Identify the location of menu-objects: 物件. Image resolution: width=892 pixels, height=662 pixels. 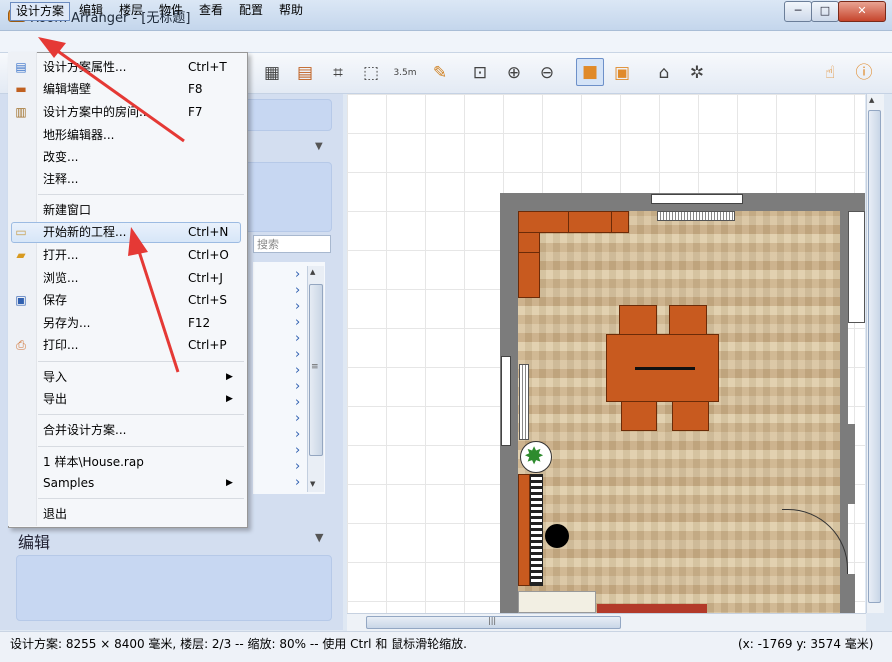
(171, 10).